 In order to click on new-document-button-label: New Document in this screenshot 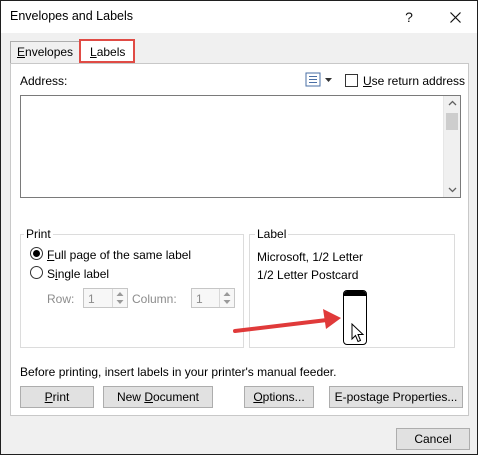, I will do `click(158, 397)`.